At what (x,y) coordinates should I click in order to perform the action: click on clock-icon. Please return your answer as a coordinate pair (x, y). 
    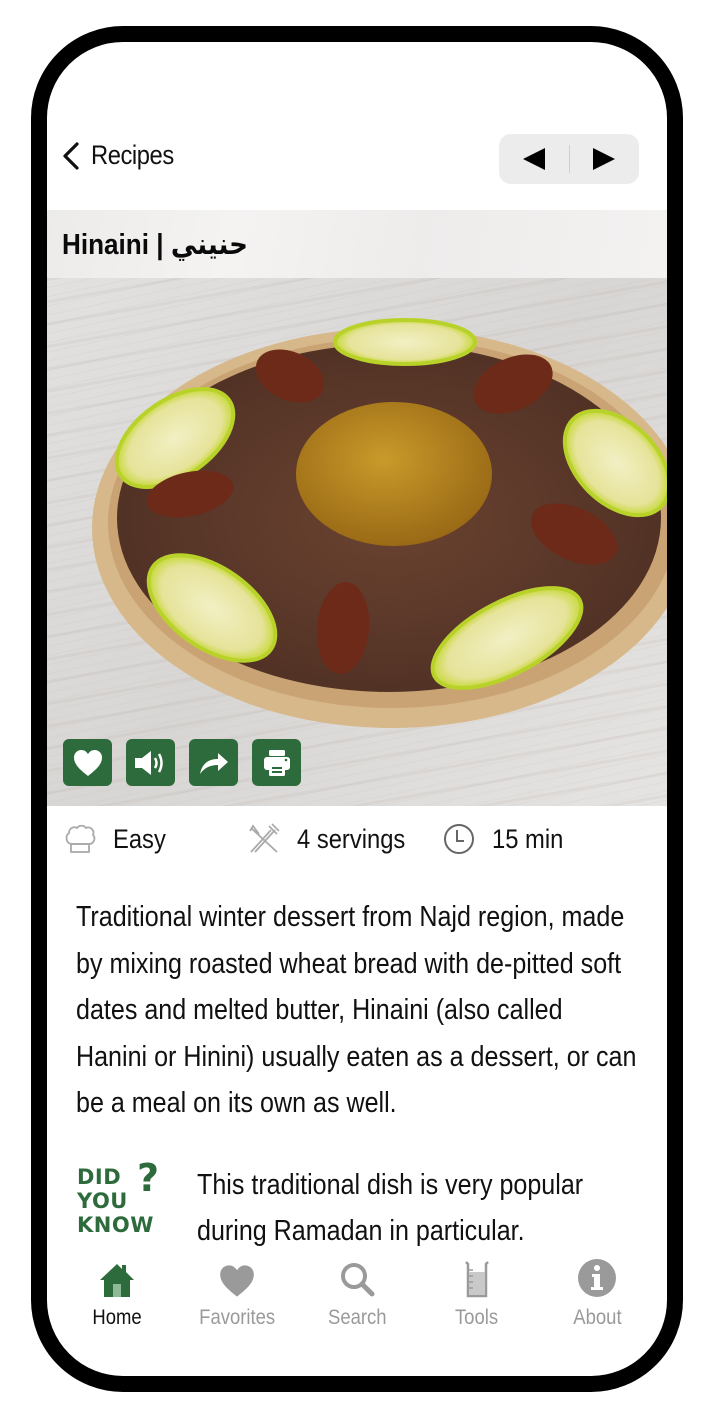
    Looking at the image, I should click on (459, 839).